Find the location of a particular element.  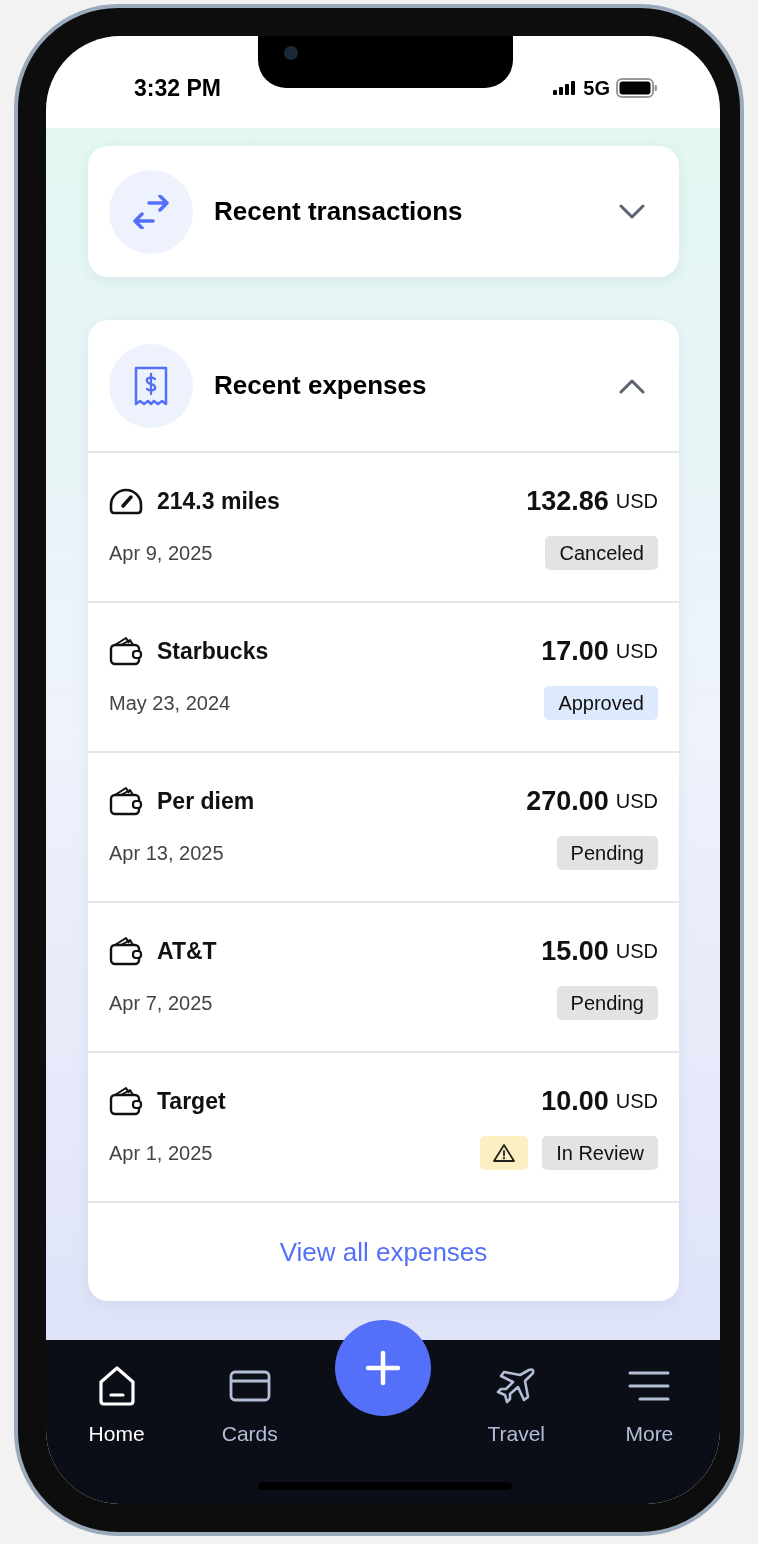

expense-row: Per diem 270.00 USD Apr 13, 2025 Pending is located at coordinates (383, 828).